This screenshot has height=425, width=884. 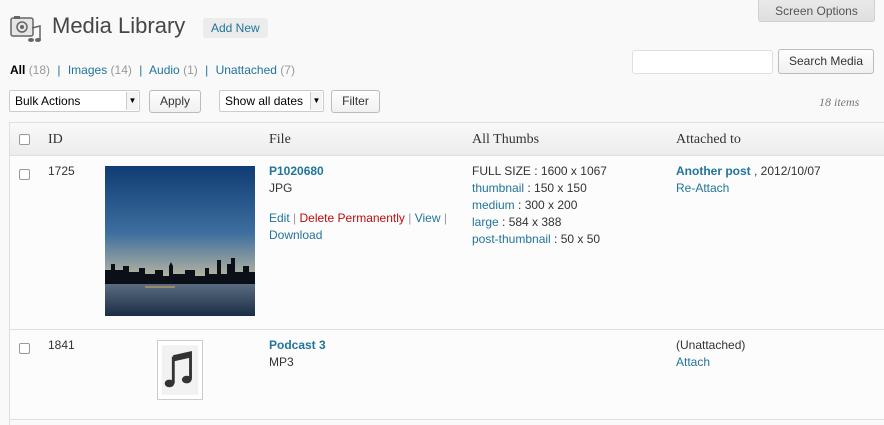 I want to click on thumb-full-size: FULL SIZE : 1600 x 1067, so click(x=539, y=171).